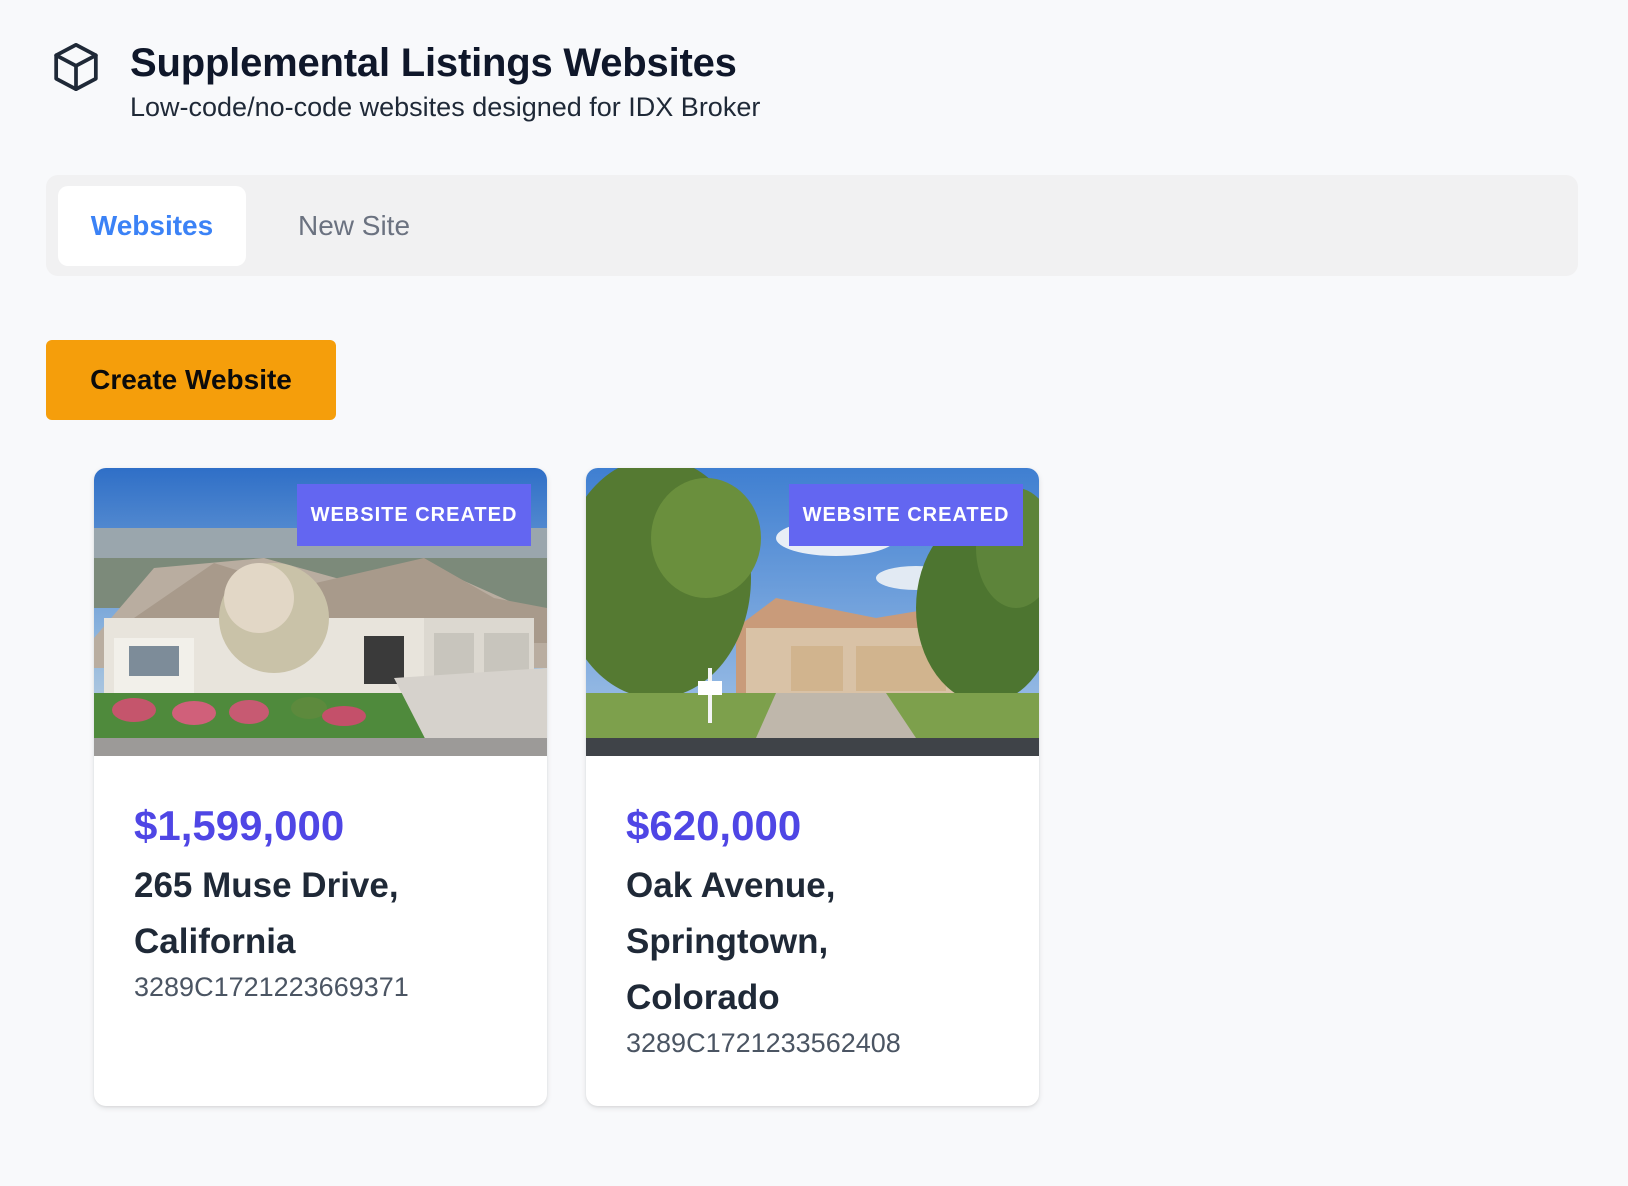  Describe the element at coordinates (215, 941) in the screenshot. I see `address-line: California` at that location.